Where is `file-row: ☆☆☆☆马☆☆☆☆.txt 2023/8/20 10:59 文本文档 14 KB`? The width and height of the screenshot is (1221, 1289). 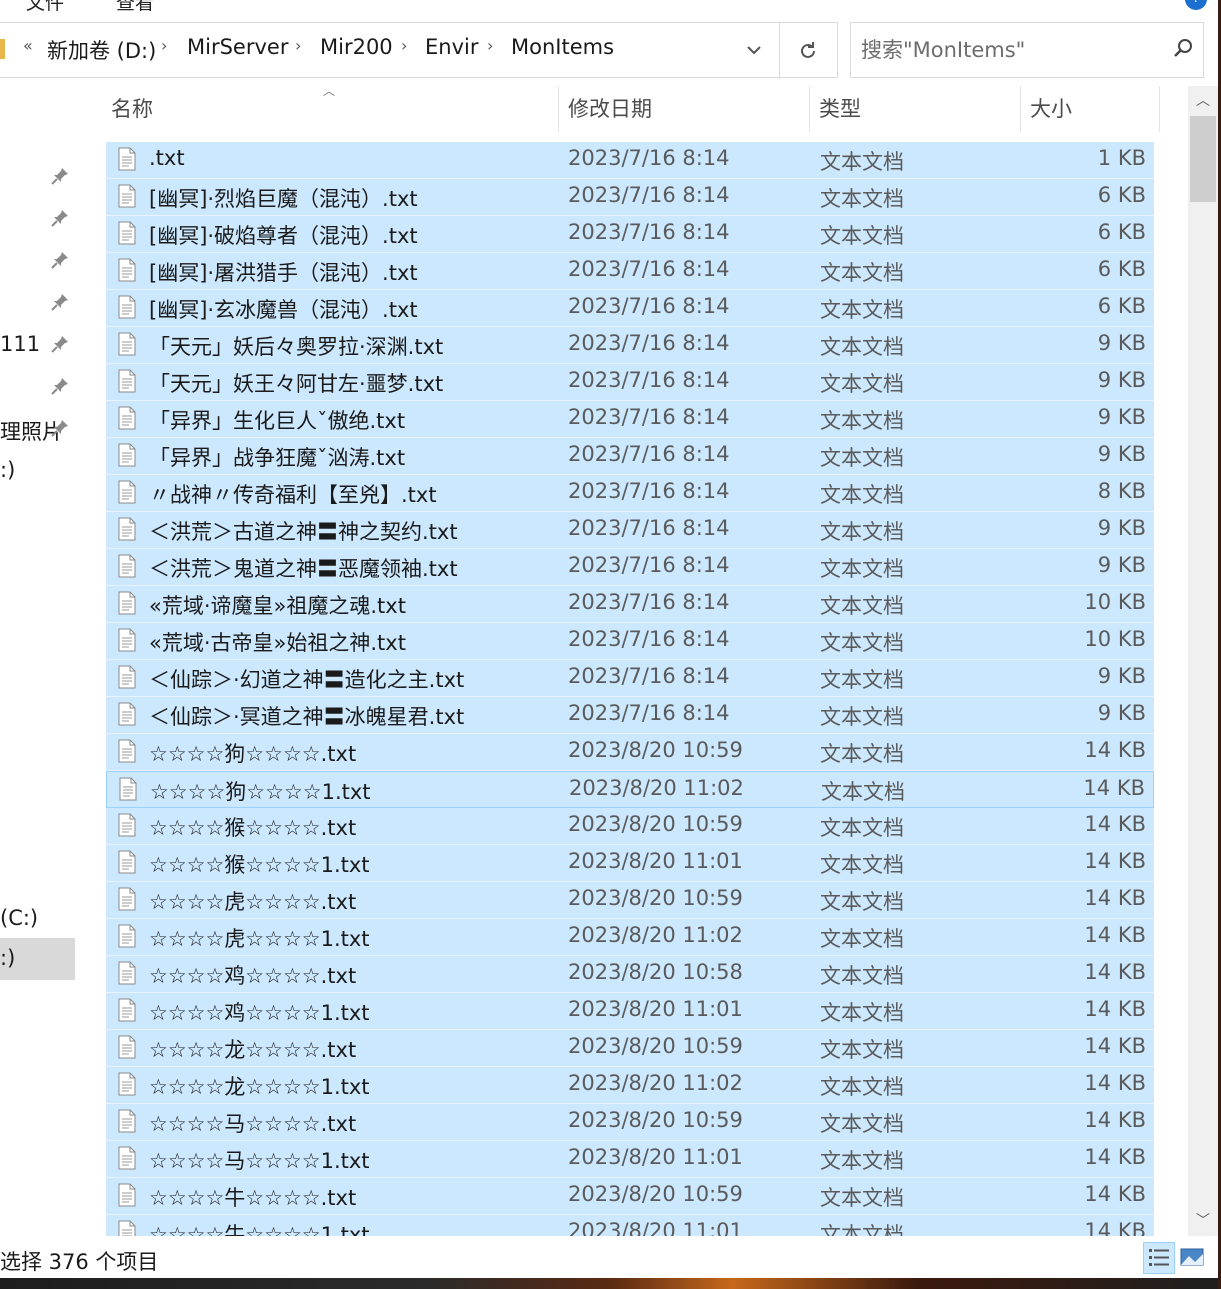 file-row: ☆☆☆☆马☆☆☆☆.txt 2023/8/20 10:59 文本文档 14 KB is located at coordinates (630, 1122).